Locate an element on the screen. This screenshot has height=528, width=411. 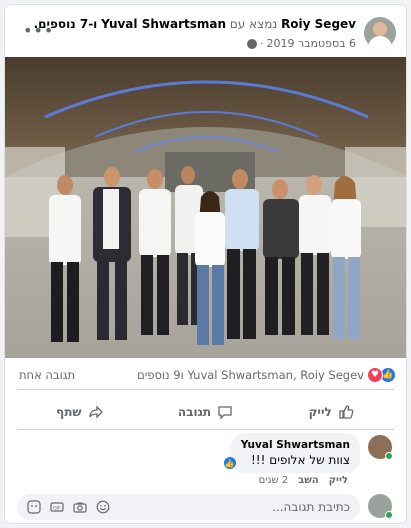
comment-label: תגובה is located at coordinates (194, 412).